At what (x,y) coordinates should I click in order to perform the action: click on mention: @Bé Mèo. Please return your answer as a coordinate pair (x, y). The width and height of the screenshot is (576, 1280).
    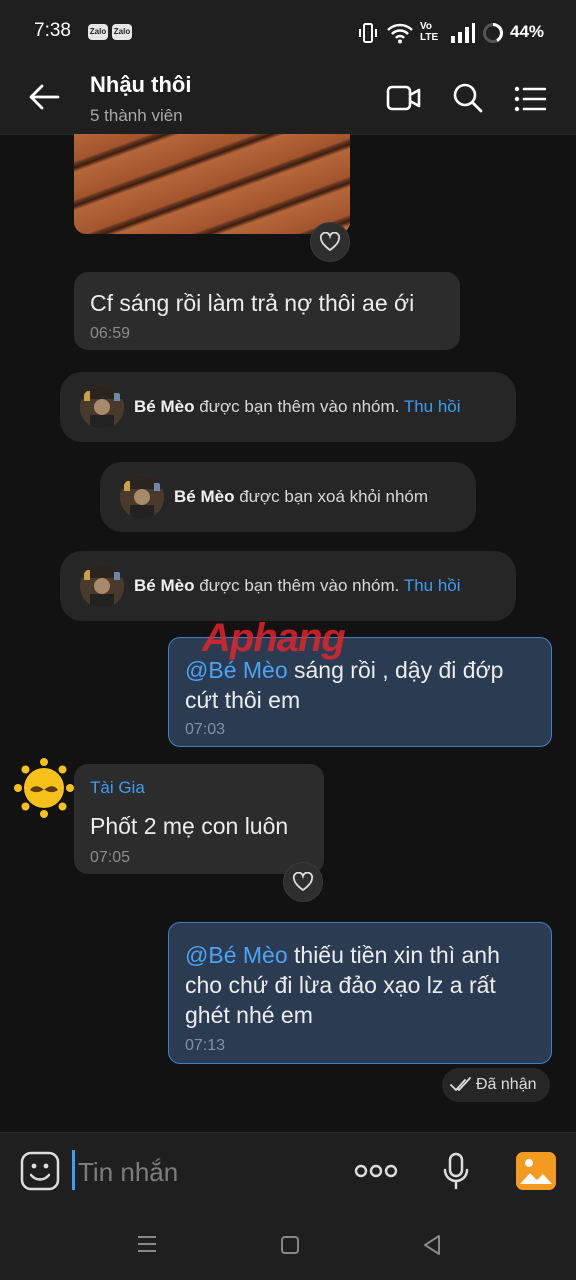
    Looking at the image, I should click on (236, 955).